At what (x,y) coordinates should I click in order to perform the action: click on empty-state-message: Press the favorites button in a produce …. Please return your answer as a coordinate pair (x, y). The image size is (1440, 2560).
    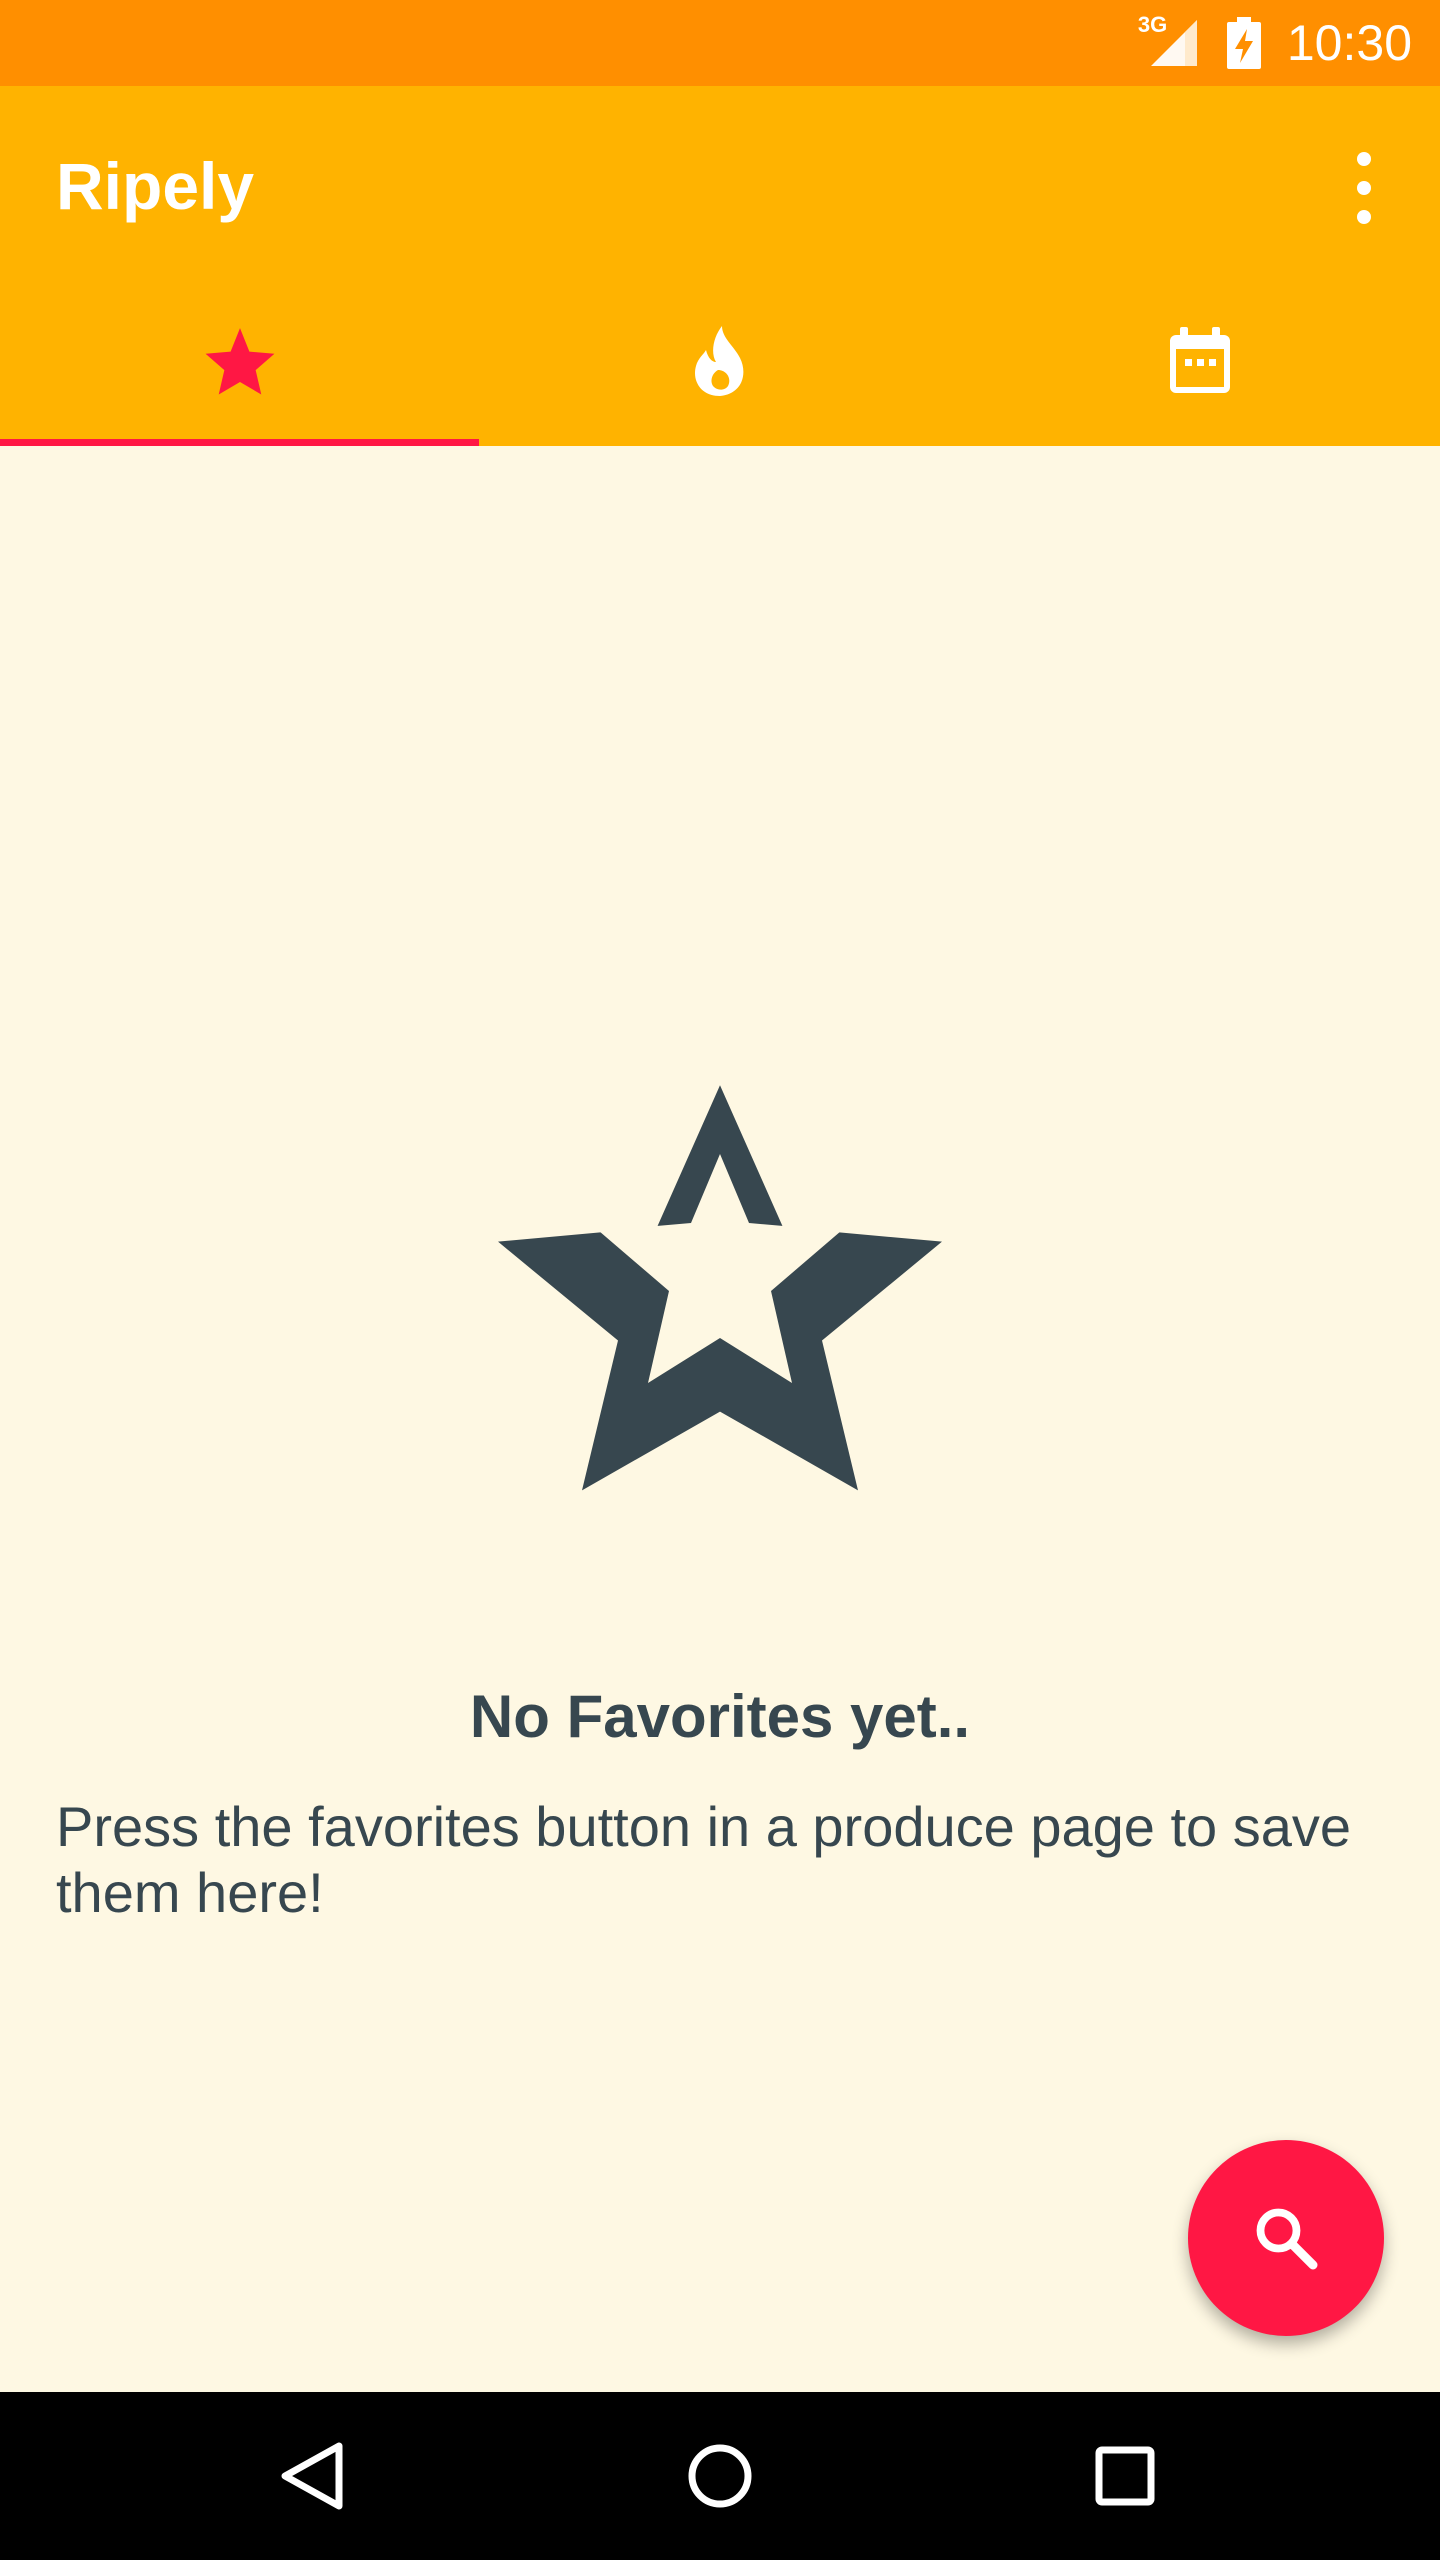
    Looking at the image, I should click on (704, 1859).